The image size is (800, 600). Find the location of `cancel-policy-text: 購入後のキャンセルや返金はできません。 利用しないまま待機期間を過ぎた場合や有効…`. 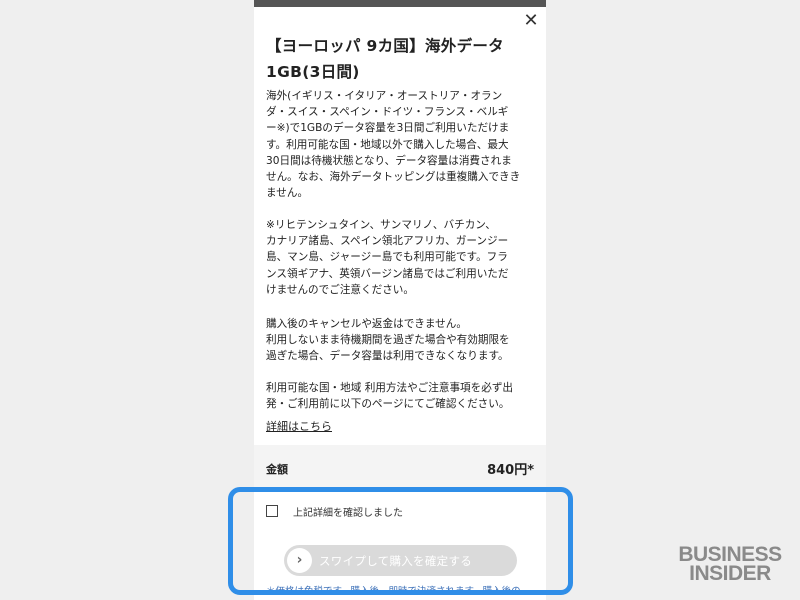

cancel-policy-text: 購入後のキャンセルや返金はできません。 利用しないまま待機期間を過ぎた場合や有効… is located at coordinates (388, 340).